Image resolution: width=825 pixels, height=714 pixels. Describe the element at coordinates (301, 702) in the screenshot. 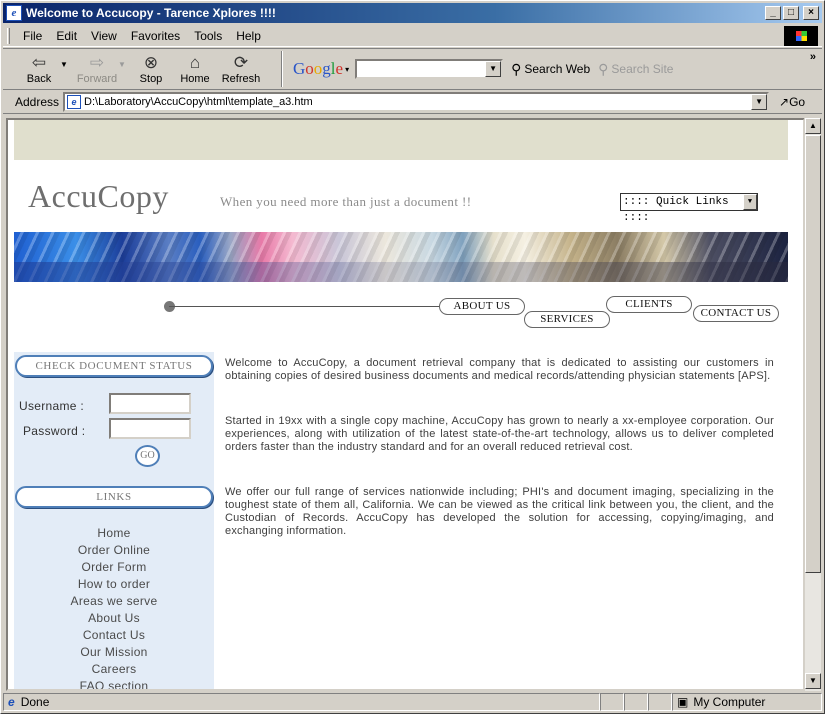

I see `status-text-cell: e Done` at that location.